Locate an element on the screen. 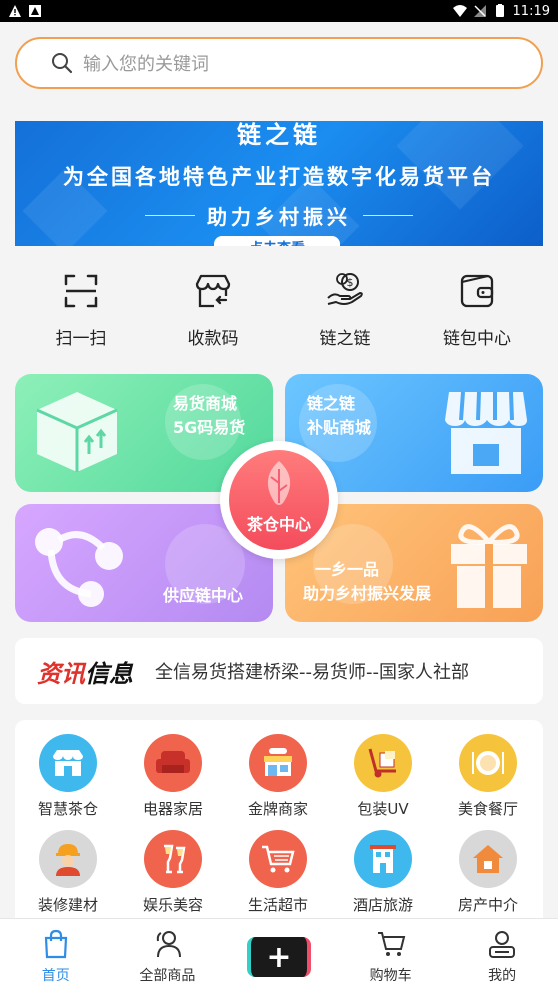  quick-scan-label: 扫一扫 is located at coordinates (81, 339).